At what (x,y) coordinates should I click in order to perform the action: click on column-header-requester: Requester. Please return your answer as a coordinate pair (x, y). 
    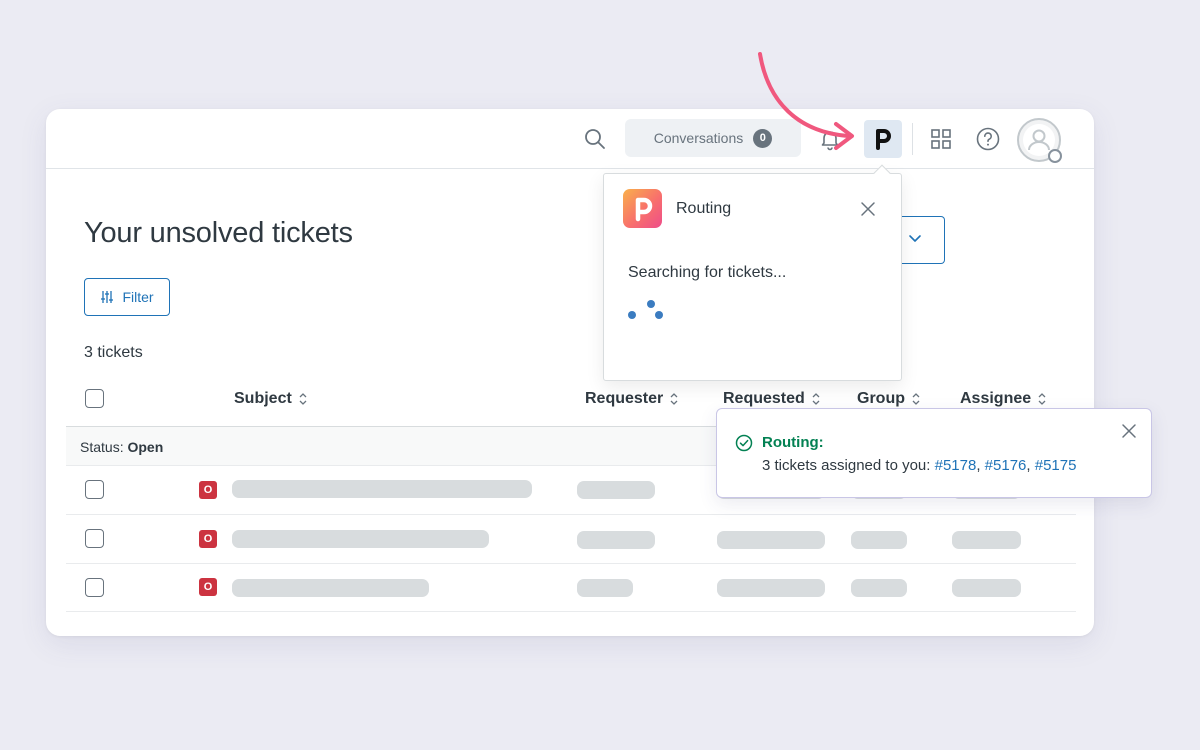
    Looking at the image, I should click on (632, 399).